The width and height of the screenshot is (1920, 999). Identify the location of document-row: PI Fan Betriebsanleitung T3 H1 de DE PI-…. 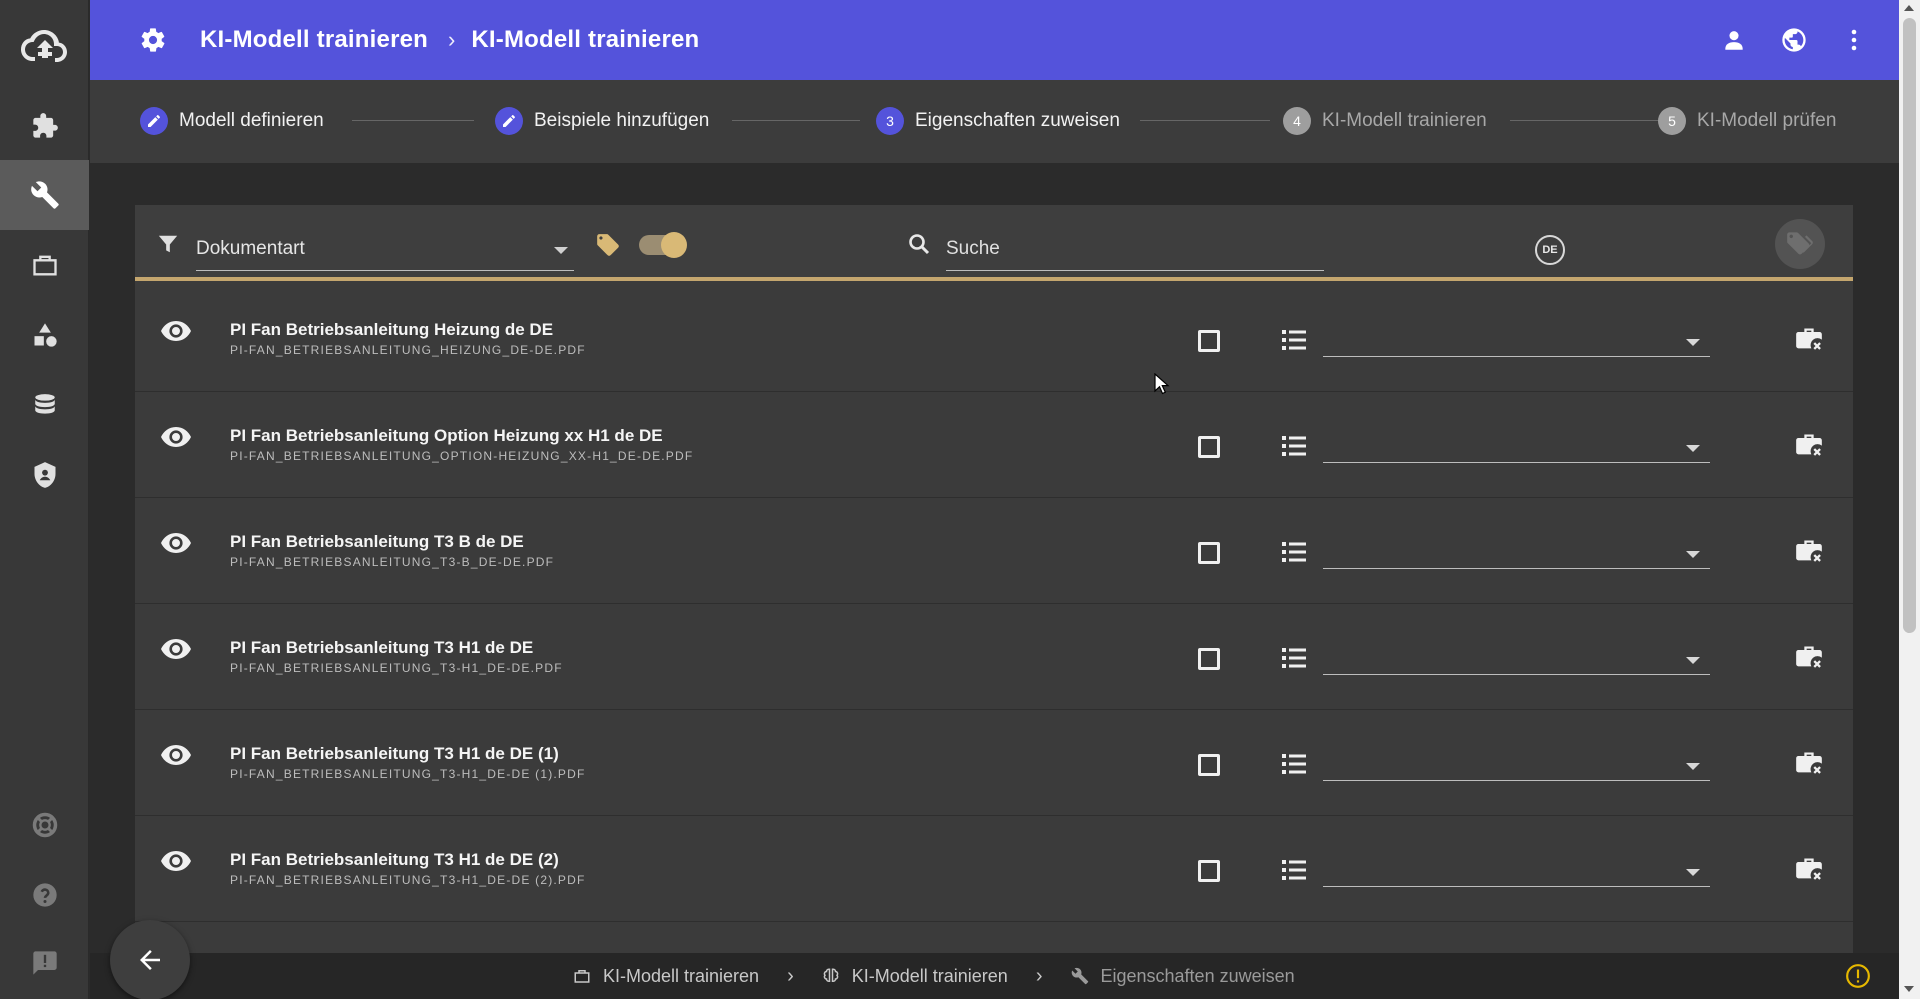
(994, 657).